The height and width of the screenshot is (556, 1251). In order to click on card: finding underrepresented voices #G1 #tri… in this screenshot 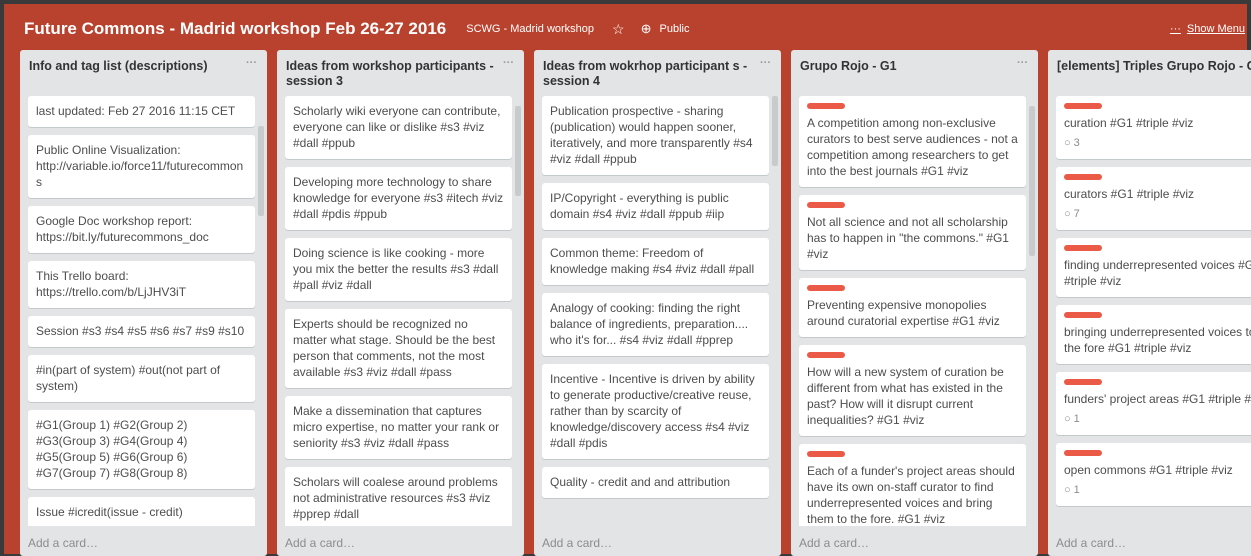, I will do `click(1153, 267)`.